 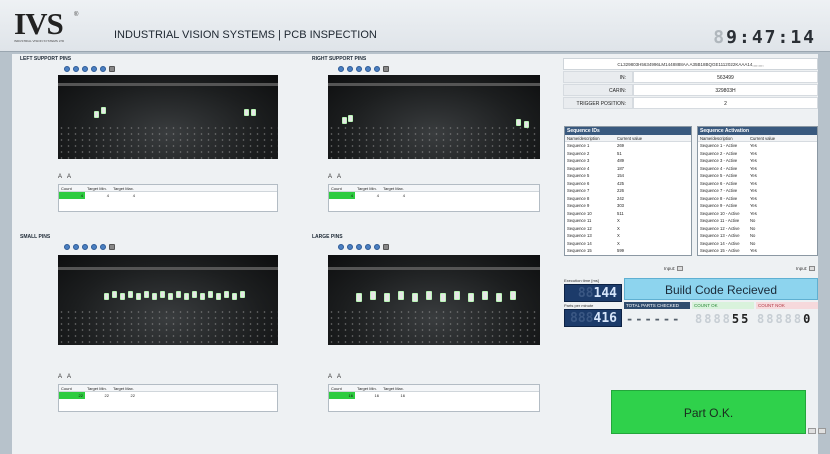 What do you see at coordinates (66, 188) in the screenshot?
I see `col-count: Count` at bounding box center [66, 188].